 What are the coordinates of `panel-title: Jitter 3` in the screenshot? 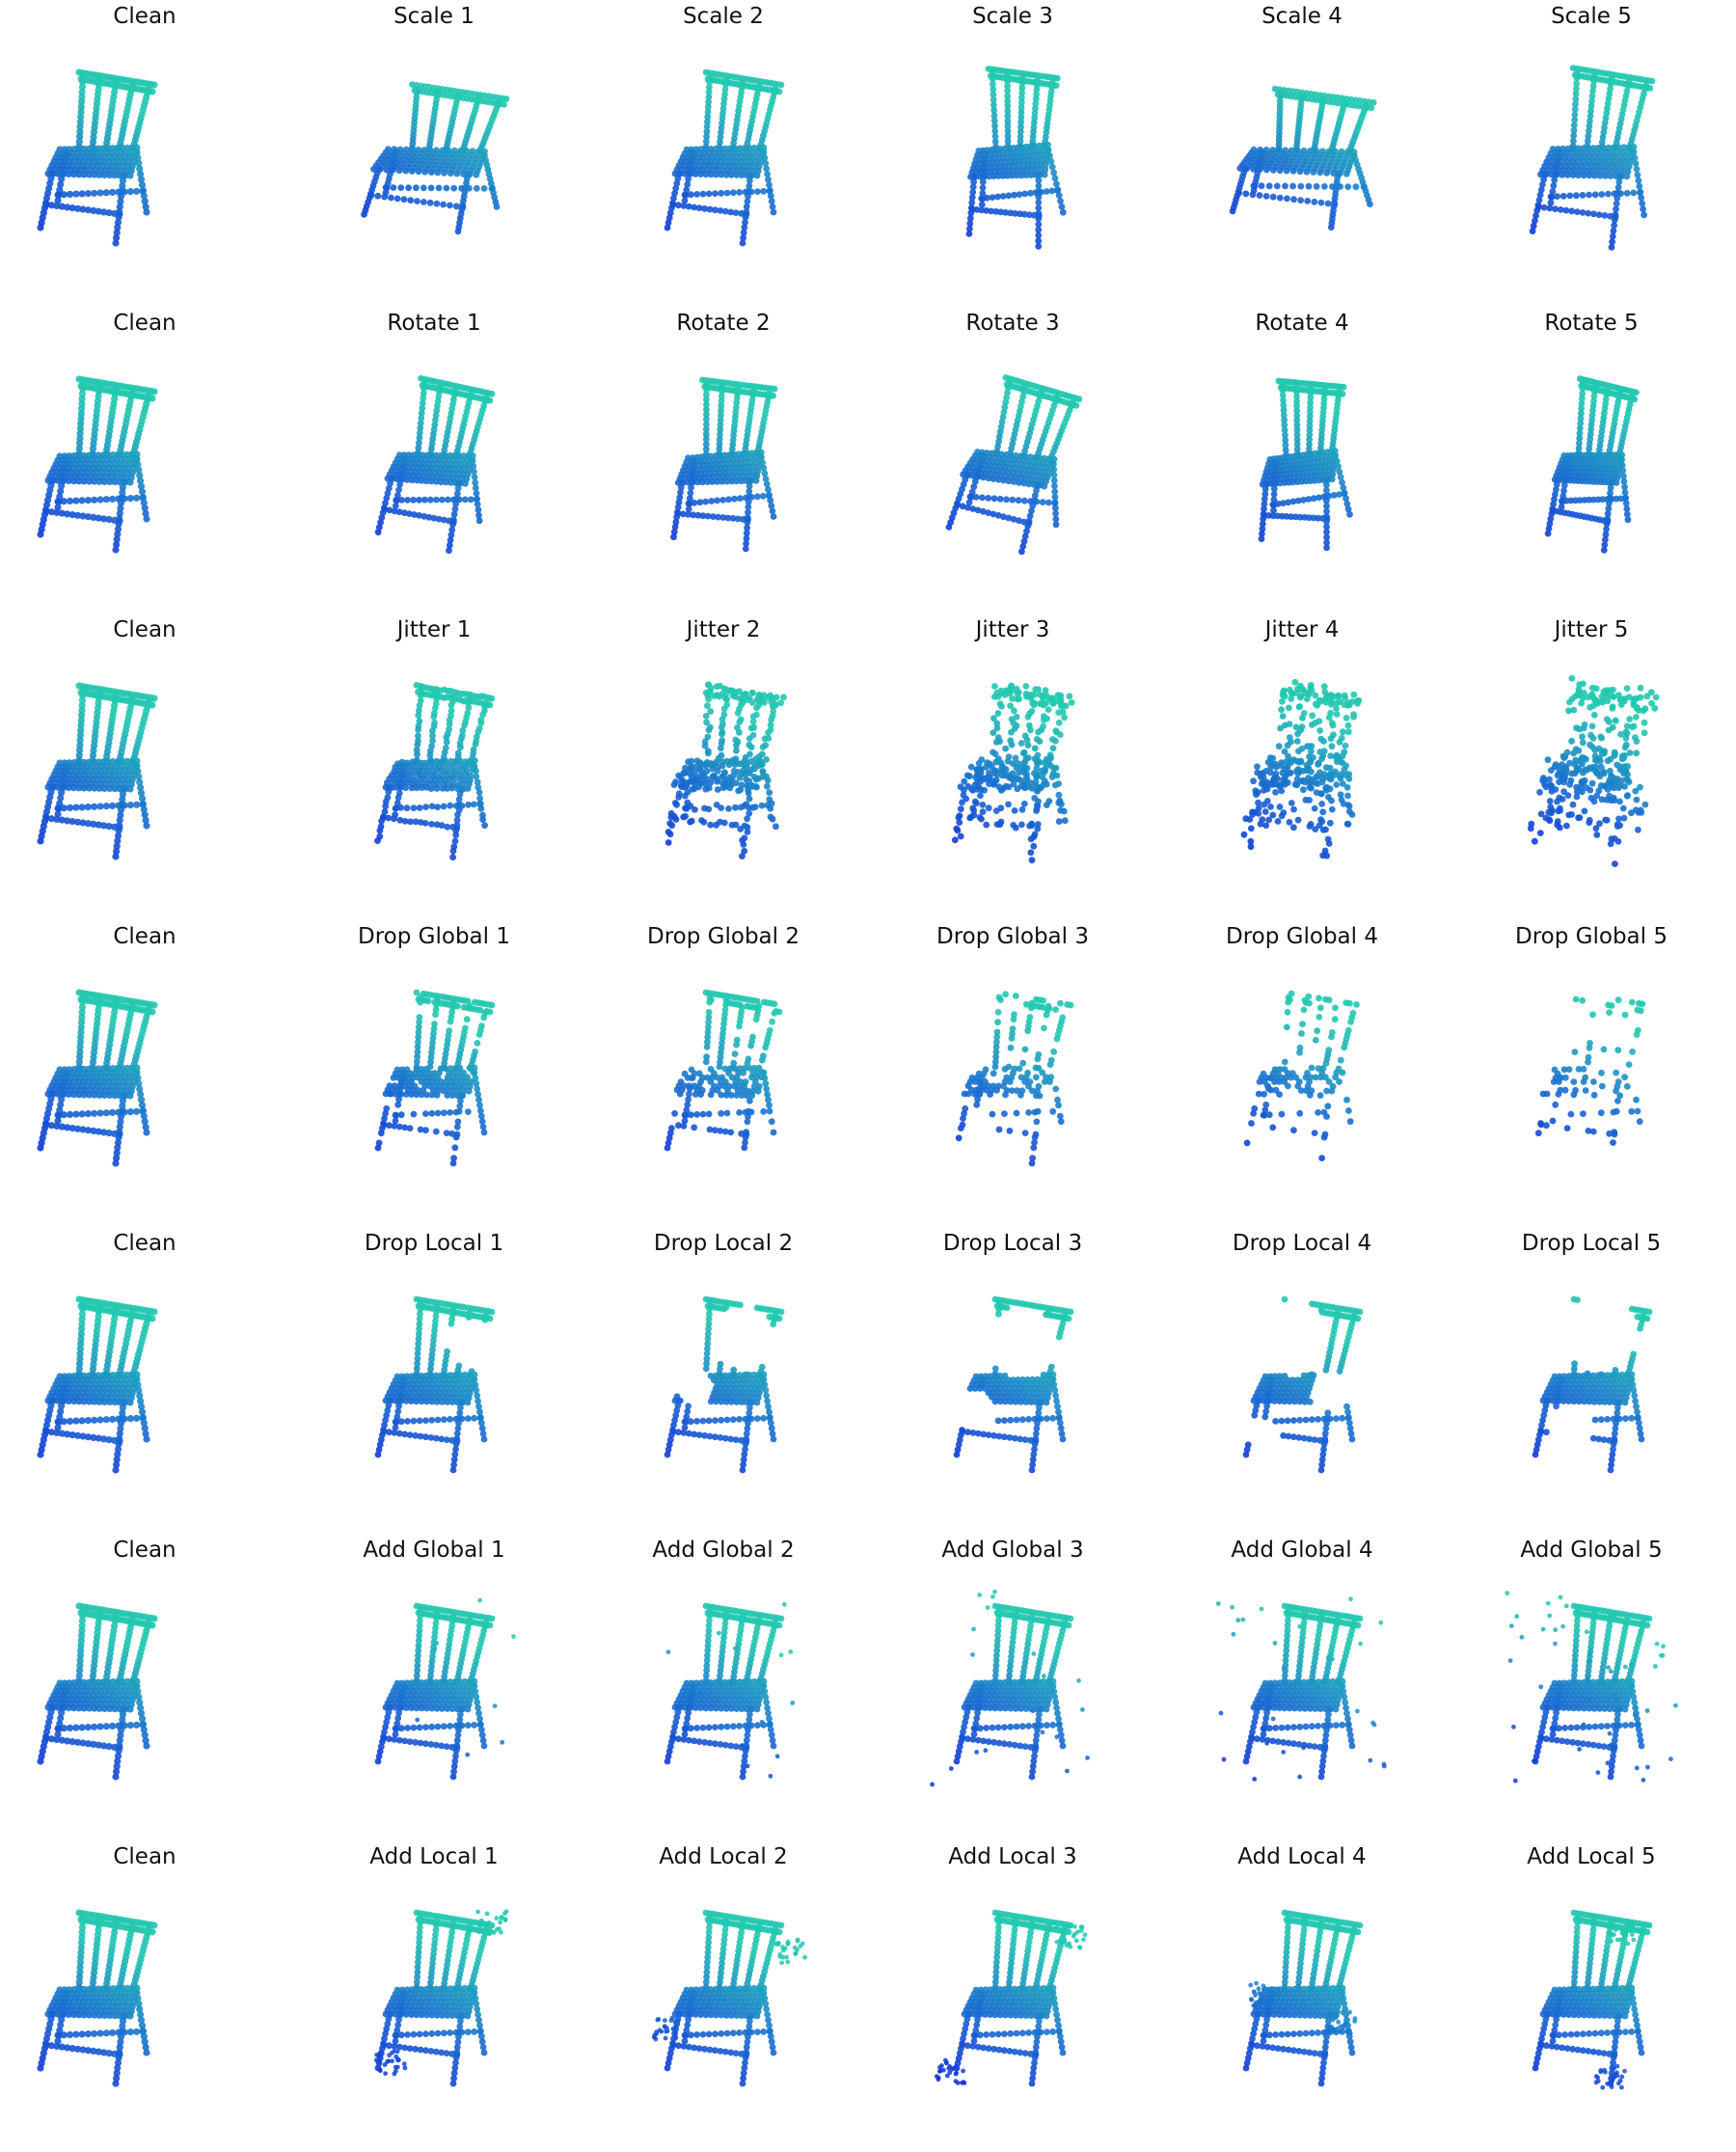 It's located at (1012, 629).